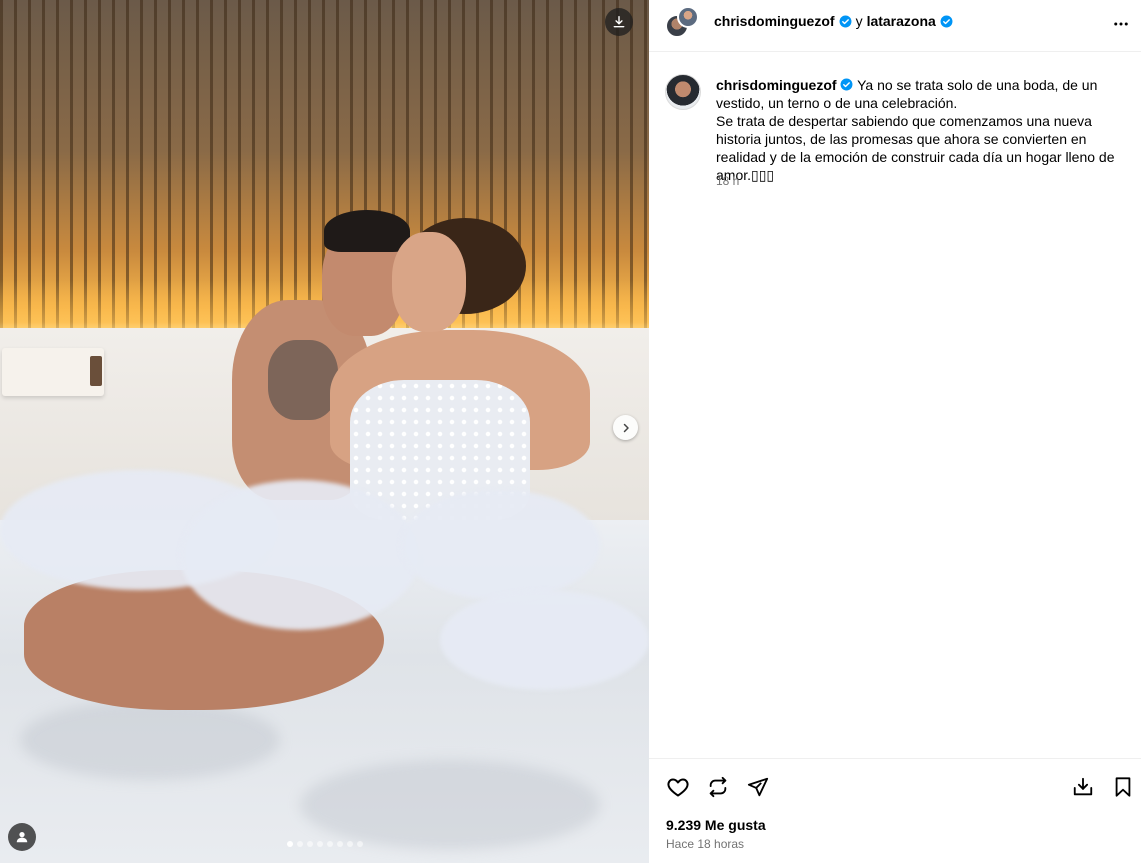  I want to click on collab-avatars, so click(683, 24).